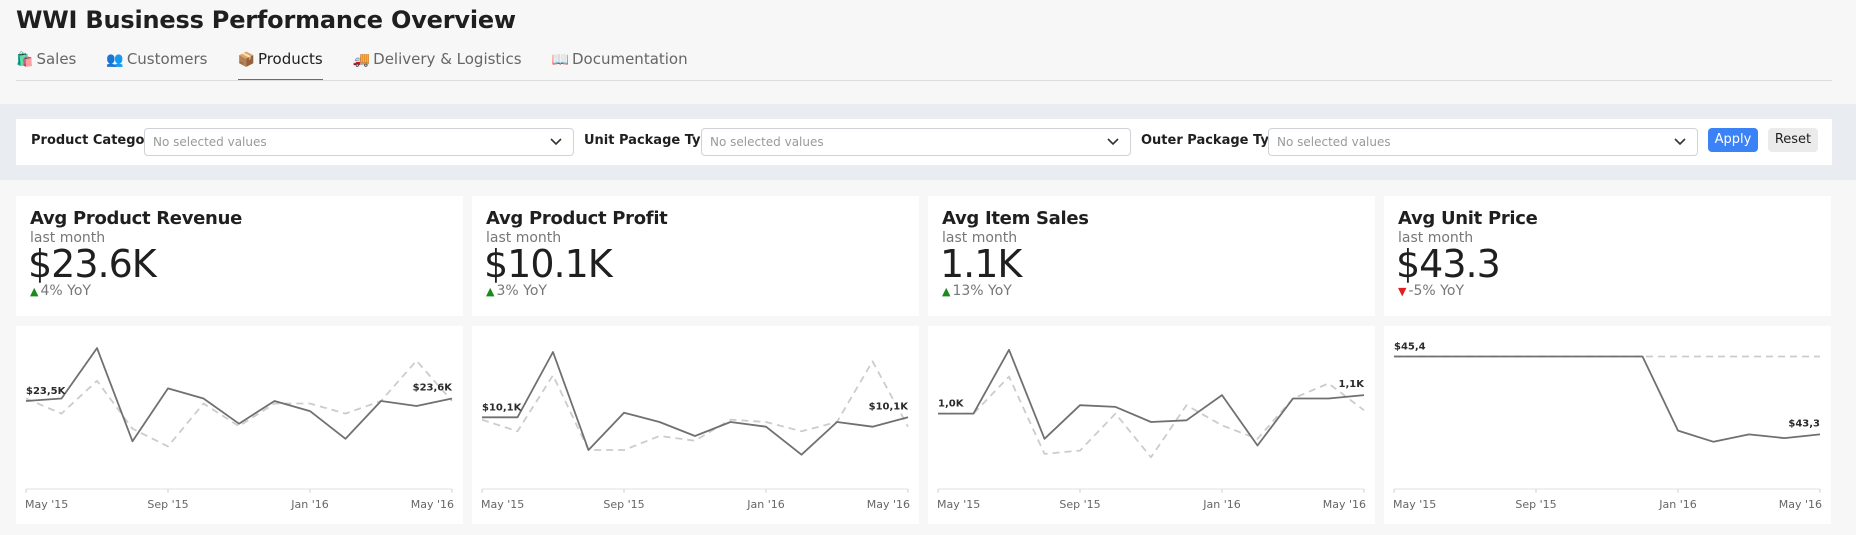  I want to click on revenue-line-chart: $23,5K $23,6K May '15 Sep '15 Jan '16 May '16, so click(239, 429).